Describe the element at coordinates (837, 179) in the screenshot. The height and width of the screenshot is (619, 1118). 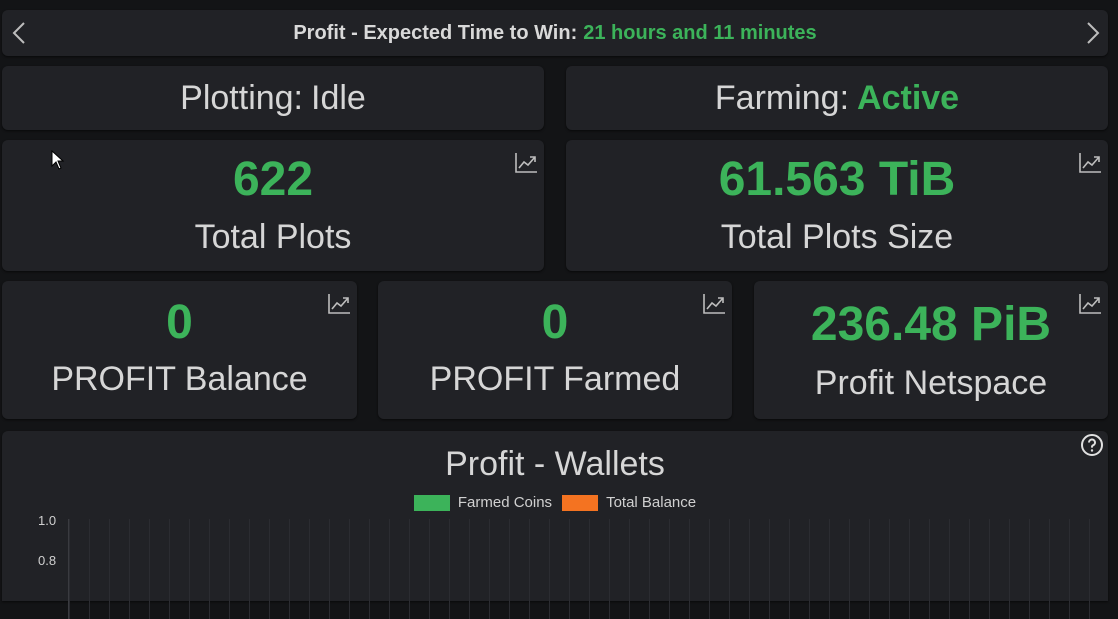
I see `total-plots-size-value: 61.563 TiB` at that location.